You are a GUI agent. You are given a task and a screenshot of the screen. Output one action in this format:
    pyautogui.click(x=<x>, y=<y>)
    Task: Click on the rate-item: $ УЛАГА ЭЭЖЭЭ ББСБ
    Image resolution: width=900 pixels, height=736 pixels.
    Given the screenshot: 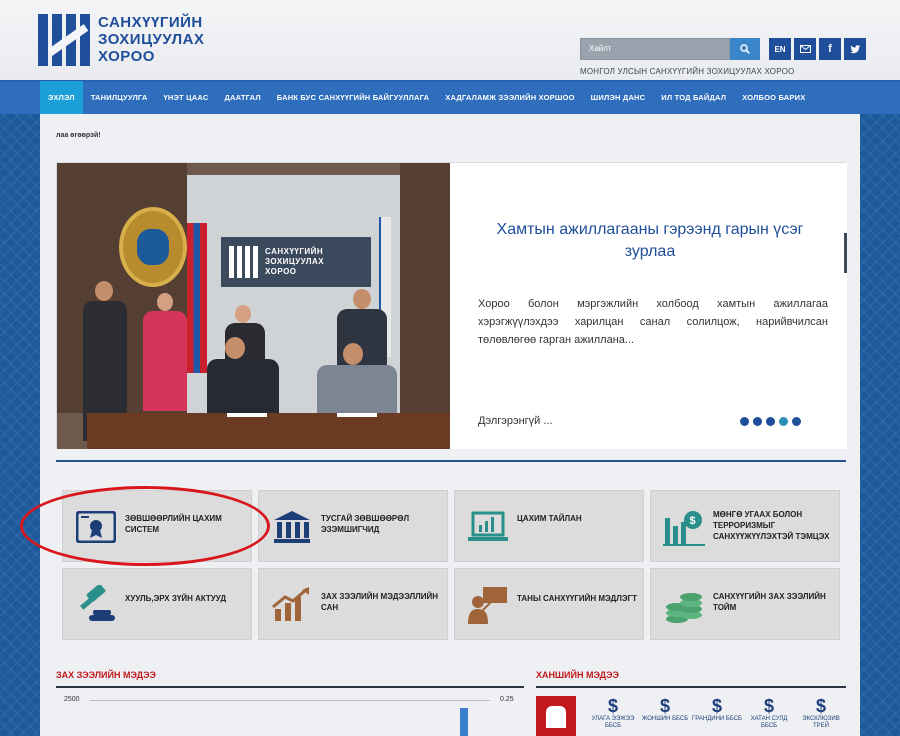 What is the action you would take?
    pyautogui.click(x=613, y=713)
    